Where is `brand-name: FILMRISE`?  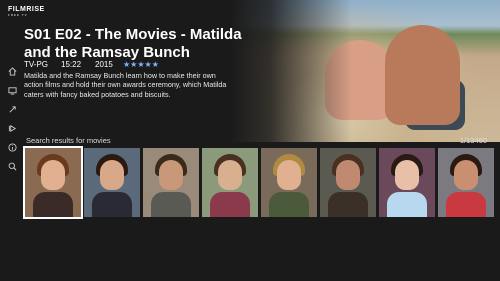 brand-name: FILMRISE is located at coordinates (26, 9).